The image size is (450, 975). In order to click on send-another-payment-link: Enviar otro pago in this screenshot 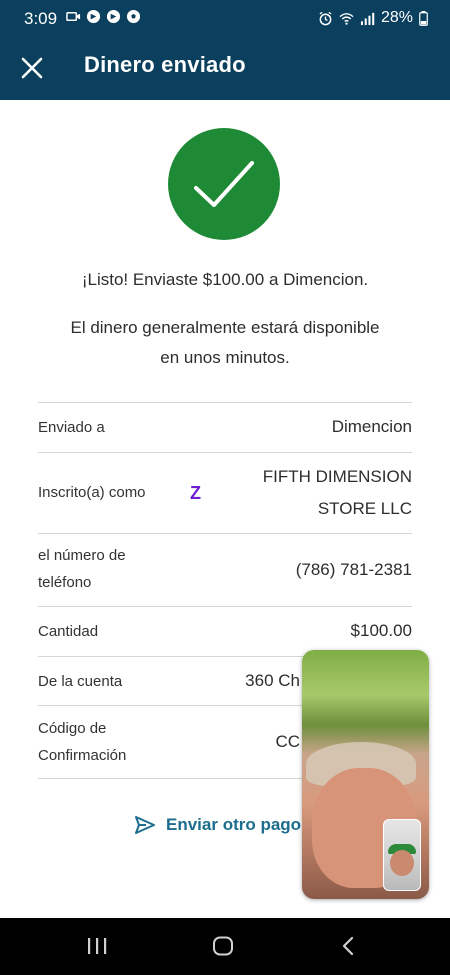, I will do `click(217, 825)`.